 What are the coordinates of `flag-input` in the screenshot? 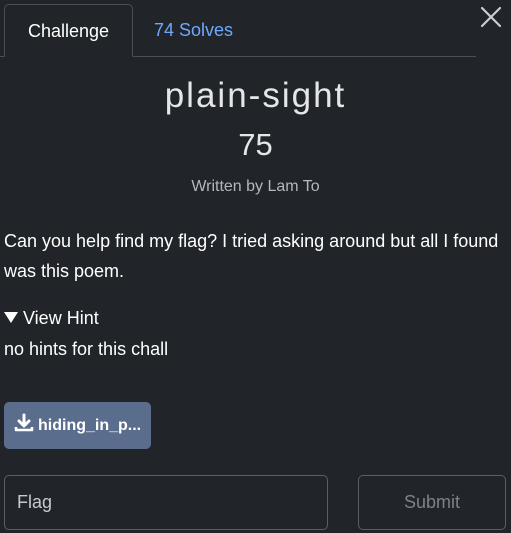 It's located at (166, 502).